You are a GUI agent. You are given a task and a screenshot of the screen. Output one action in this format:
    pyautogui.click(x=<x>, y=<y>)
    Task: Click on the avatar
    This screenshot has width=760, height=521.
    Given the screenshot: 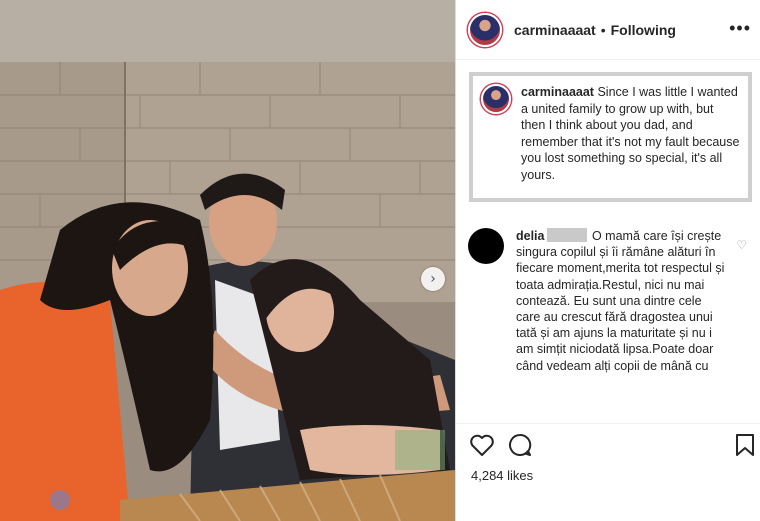 What is the action you would take?
    pyautogui.click(x=485, y=29)
    